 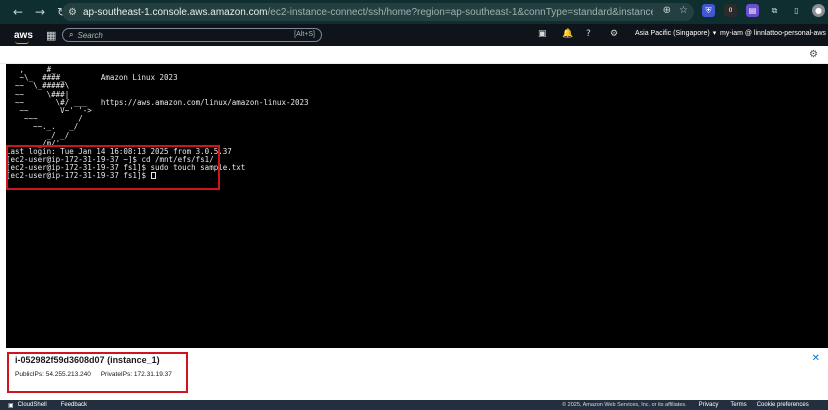 I want to click on public-ip-label: PublicIPs: 54.255.213.240, so click(x=53, y=374).